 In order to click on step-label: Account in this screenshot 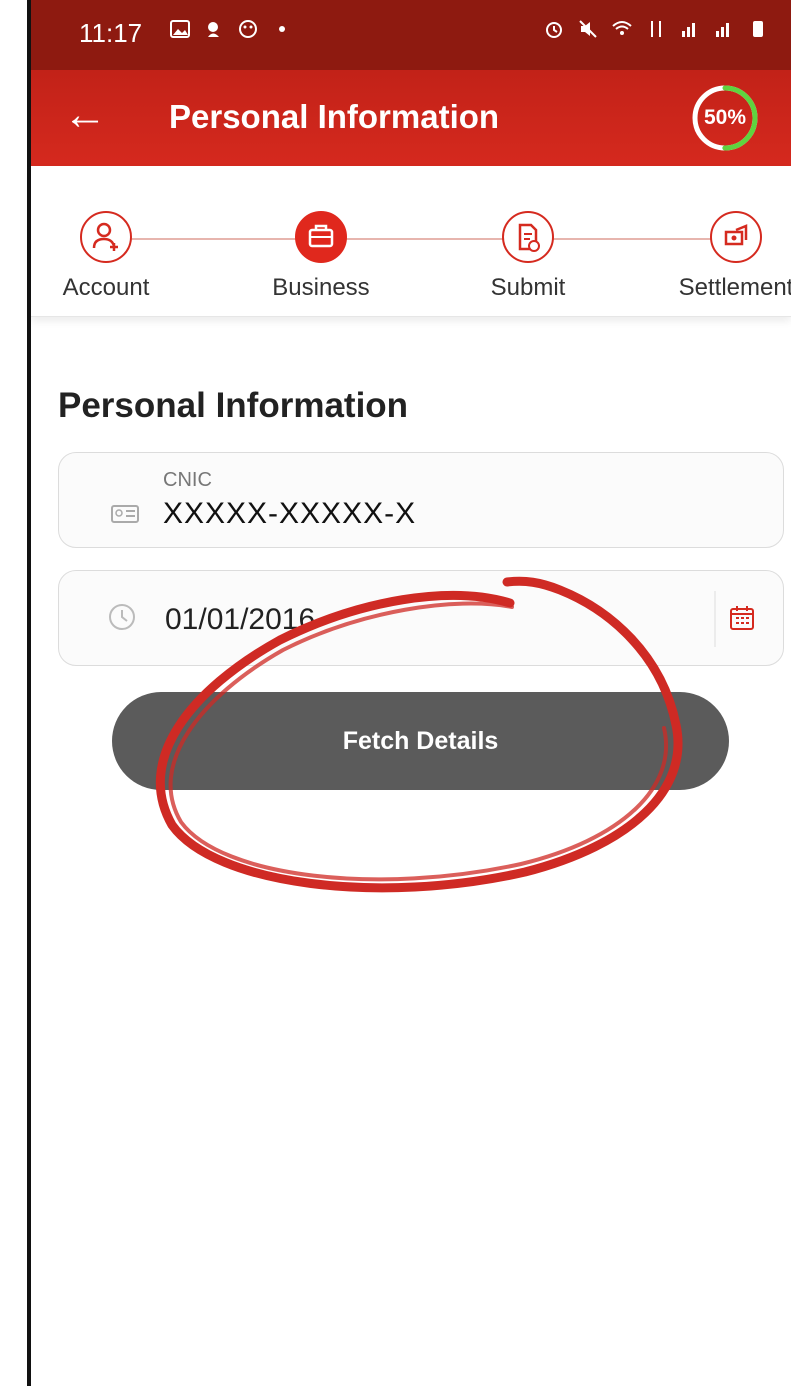, I will do `click(106, 287)`.